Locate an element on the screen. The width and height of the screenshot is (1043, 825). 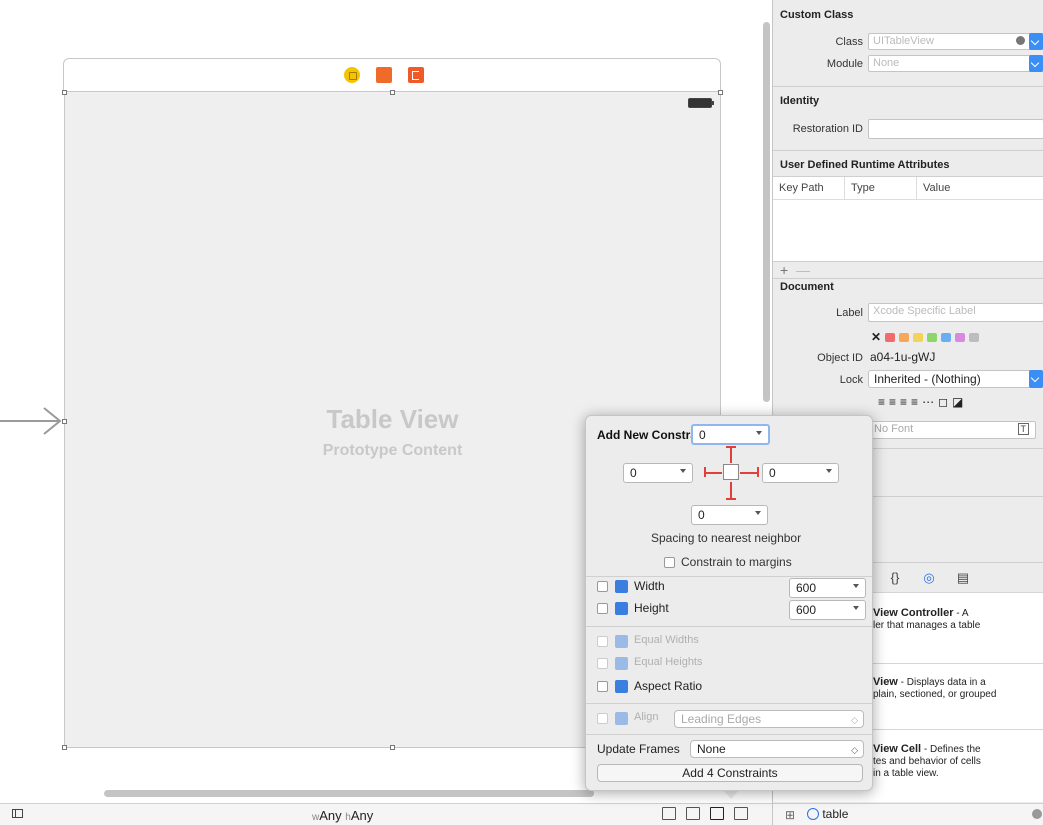
top-constraint-select: 0 is located at coordinates (730, 434).